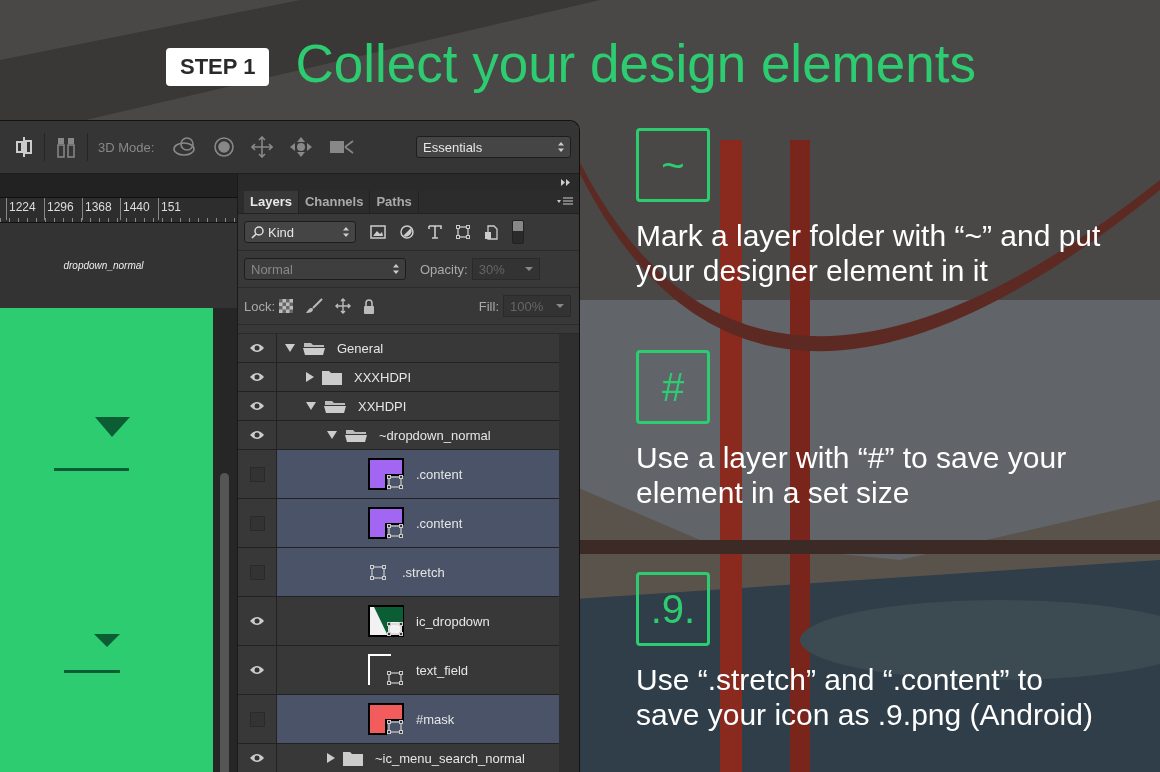 Image resolution: width=1160 pixels, height=772 pixels. Describe the element at coordinates (382, 406) in the screenshot. I see `layer-name: XXHDPI` at that location.